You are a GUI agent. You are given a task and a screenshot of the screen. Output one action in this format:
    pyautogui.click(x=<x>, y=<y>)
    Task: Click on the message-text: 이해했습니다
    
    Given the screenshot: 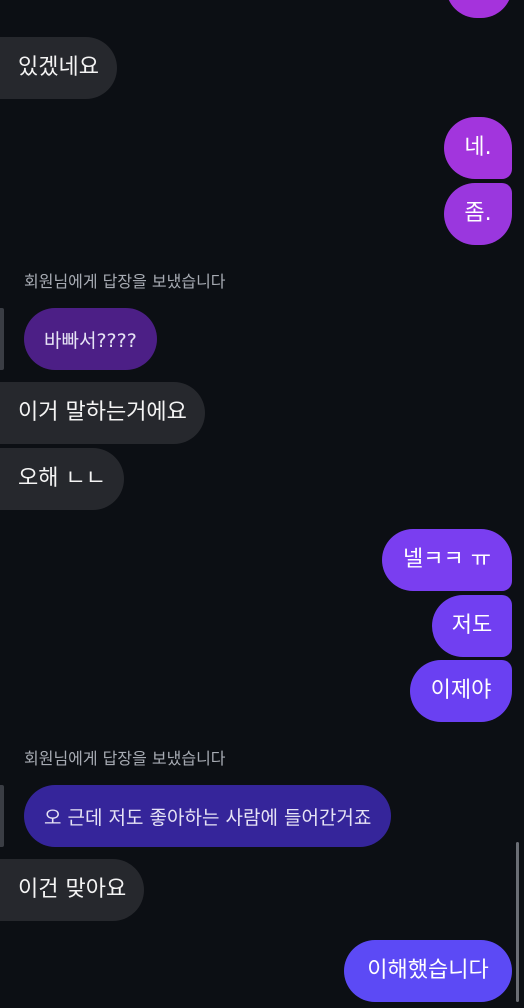 What is the action you would take?
    pyautogui.click(x=428, y=970)
    